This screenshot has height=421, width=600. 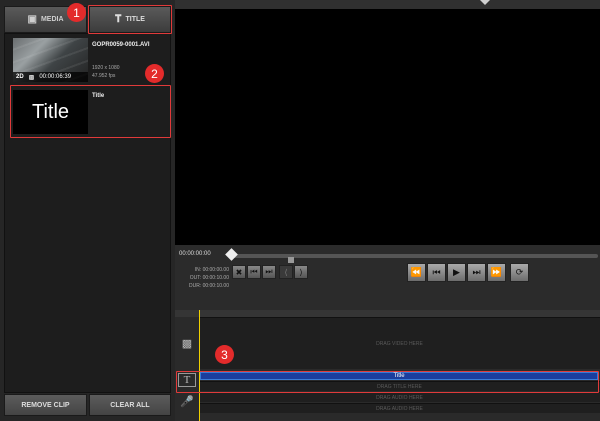 I want to click on play-button: ▶, so click(x=456, y=272).